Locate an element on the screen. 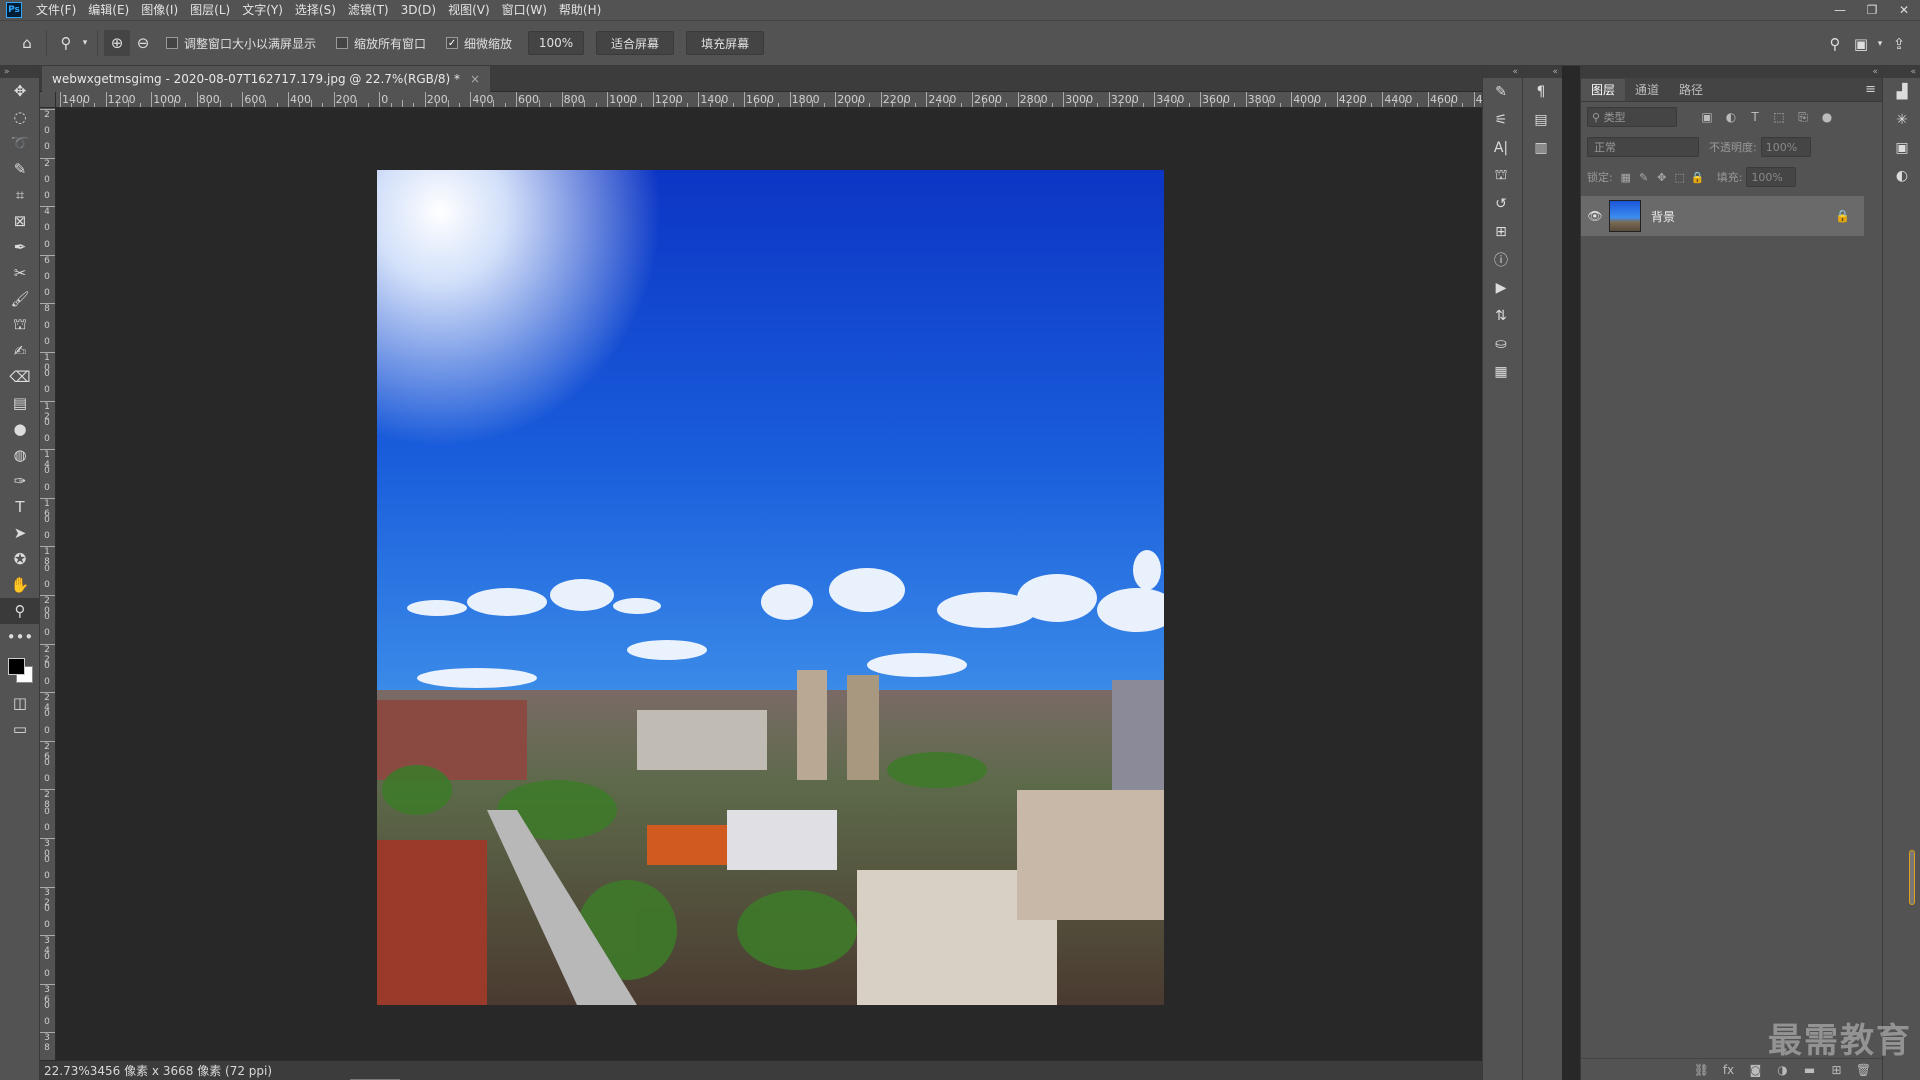 The height and width of the screenshot is (1080, 1920). opacity-input: 100% is located at coordinates (1785, 147).